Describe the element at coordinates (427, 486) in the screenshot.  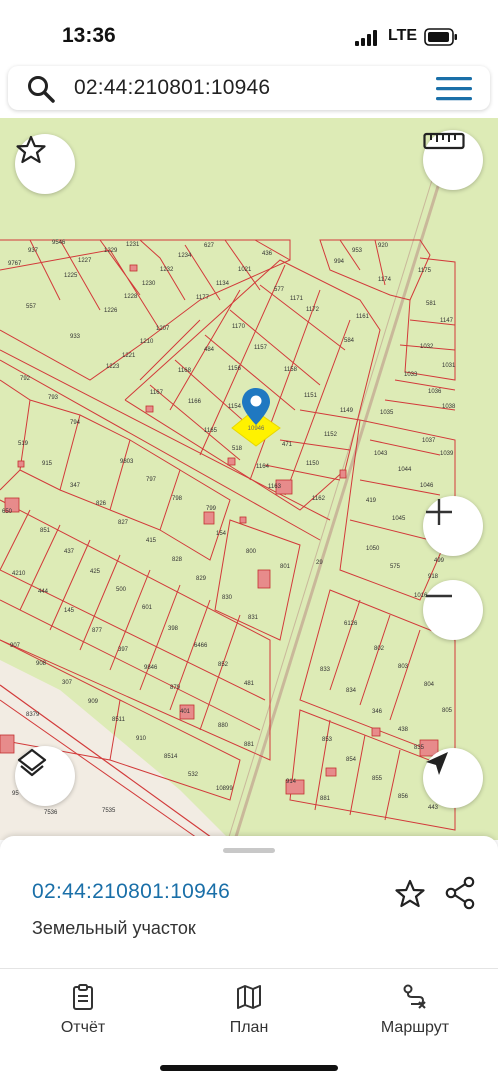
I see `parcel-label: 1046` at that location.